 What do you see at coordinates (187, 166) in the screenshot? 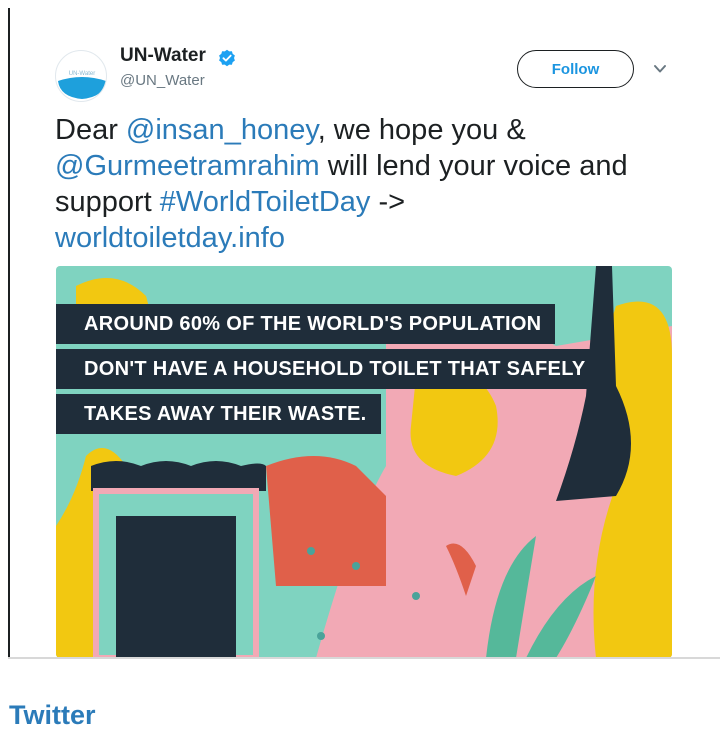
I see `mention-link: @Gurmeetramrahim` at bounding box center [187, 166].